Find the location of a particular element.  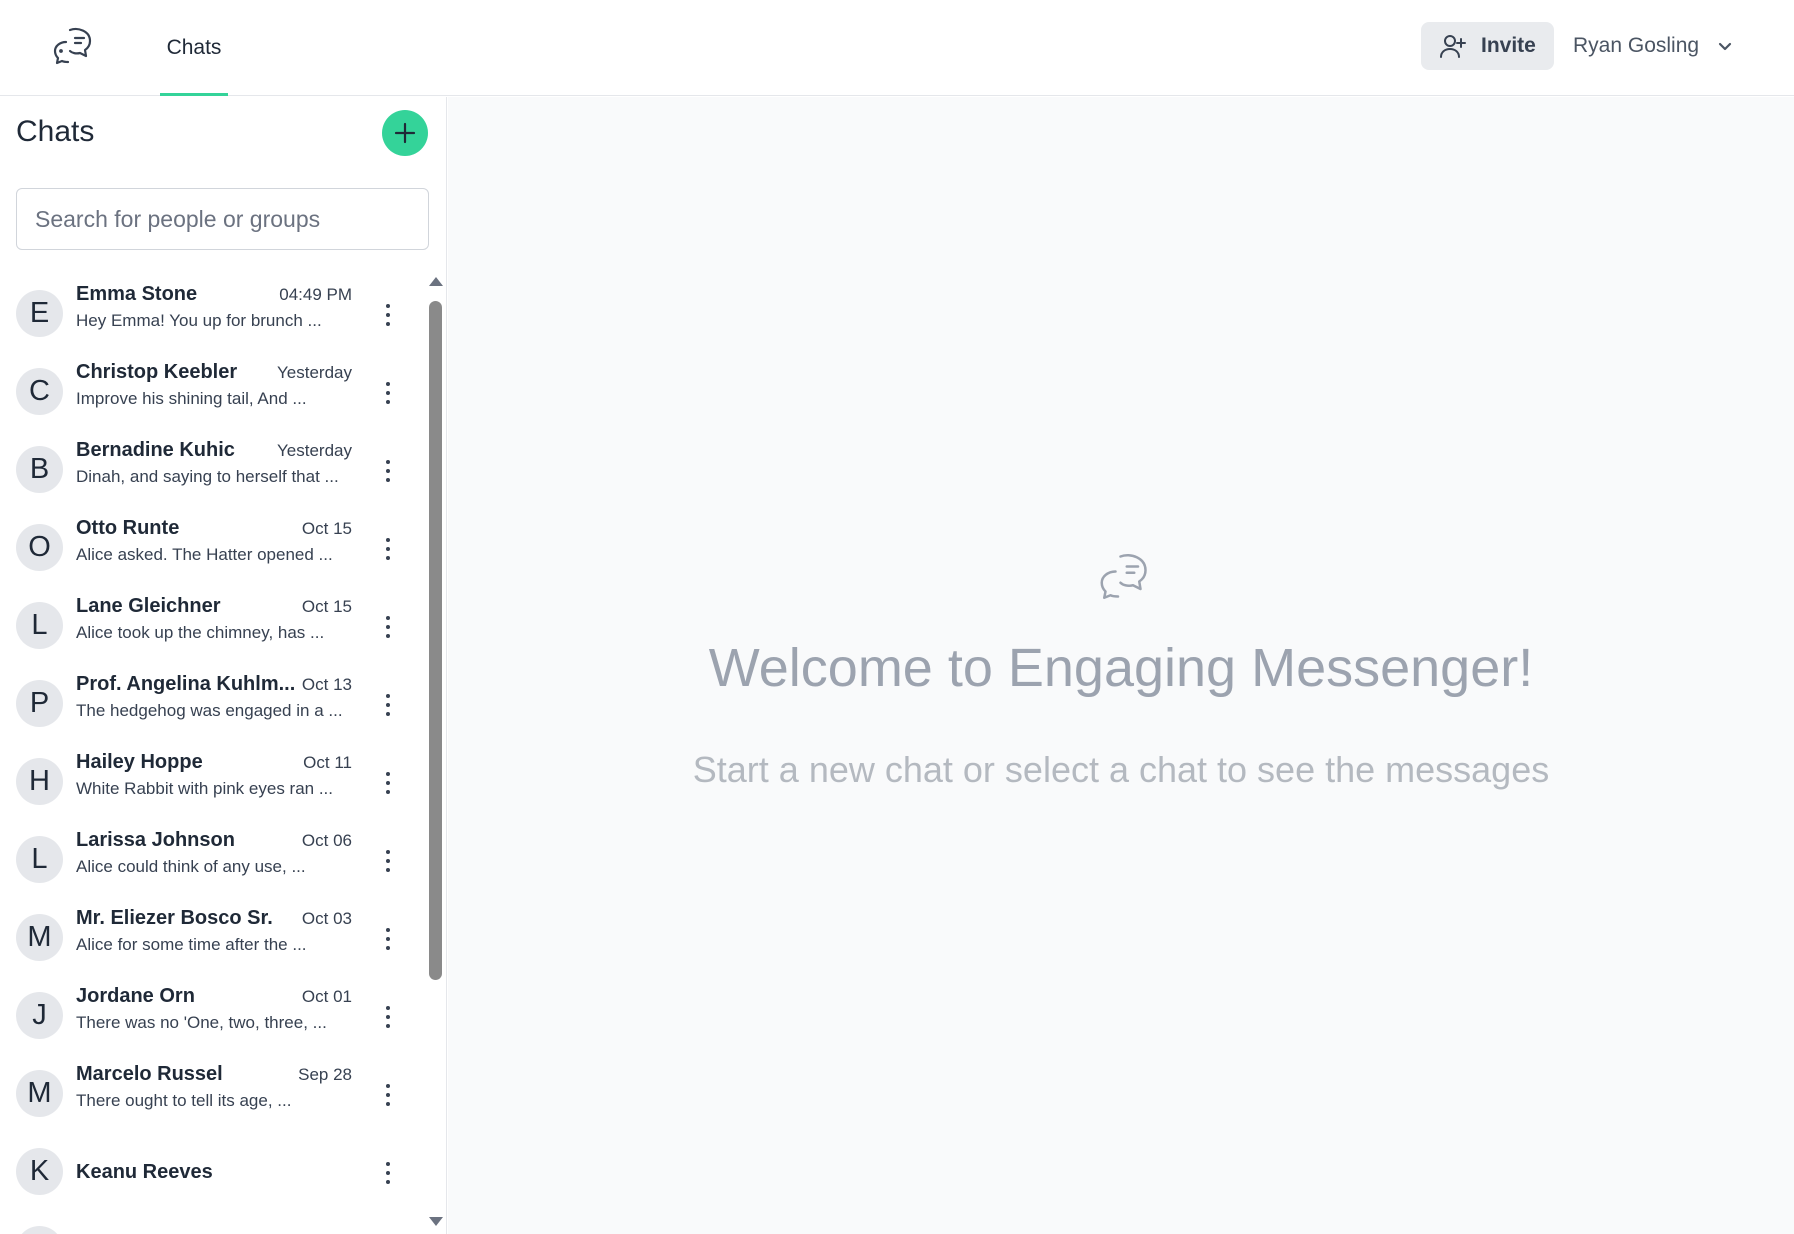

avatar: J is located at coordinates (39, 1015).